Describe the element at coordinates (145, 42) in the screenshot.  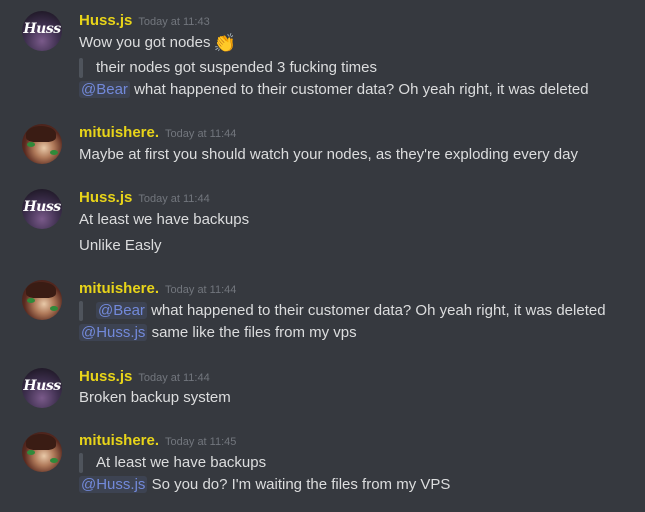
I see `message-text-content: Wow you got nodes` at that location.